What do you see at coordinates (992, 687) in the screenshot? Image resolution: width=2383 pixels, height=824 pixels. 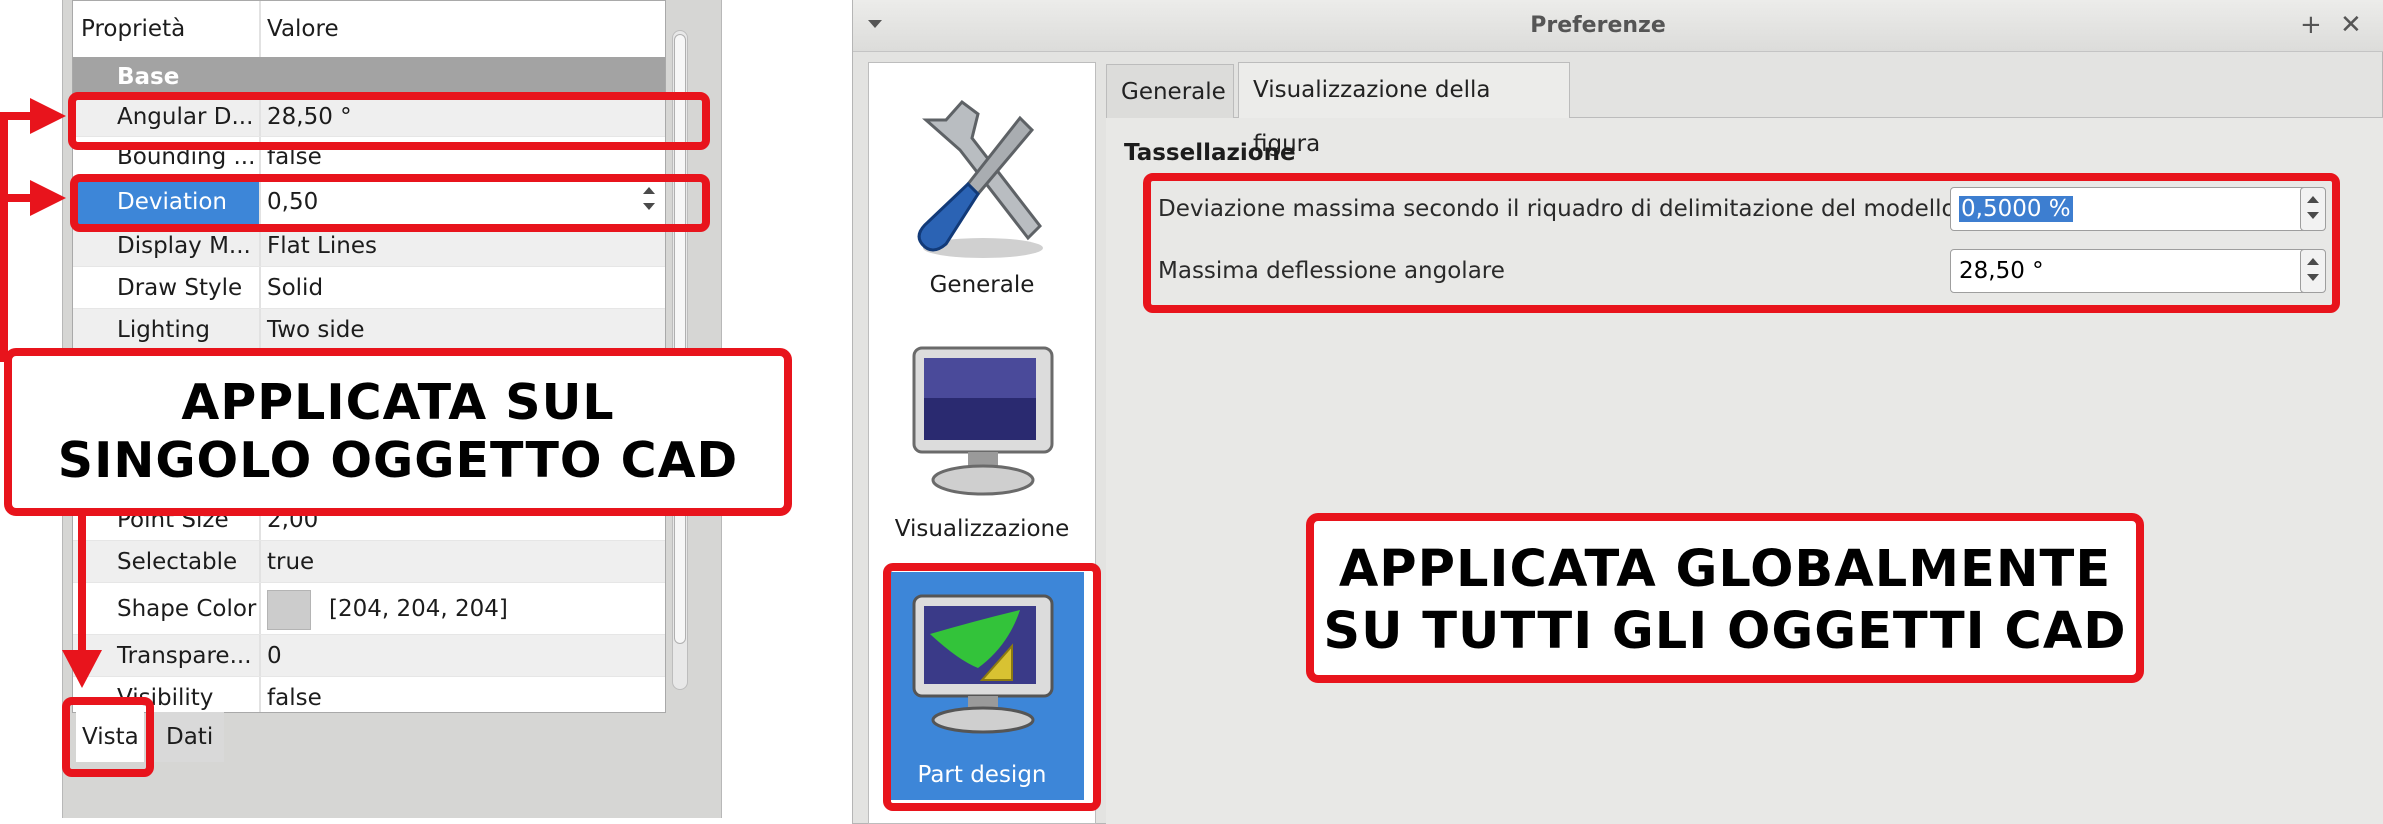 I see `highlight-part-design` at bounding box center [992, 687].